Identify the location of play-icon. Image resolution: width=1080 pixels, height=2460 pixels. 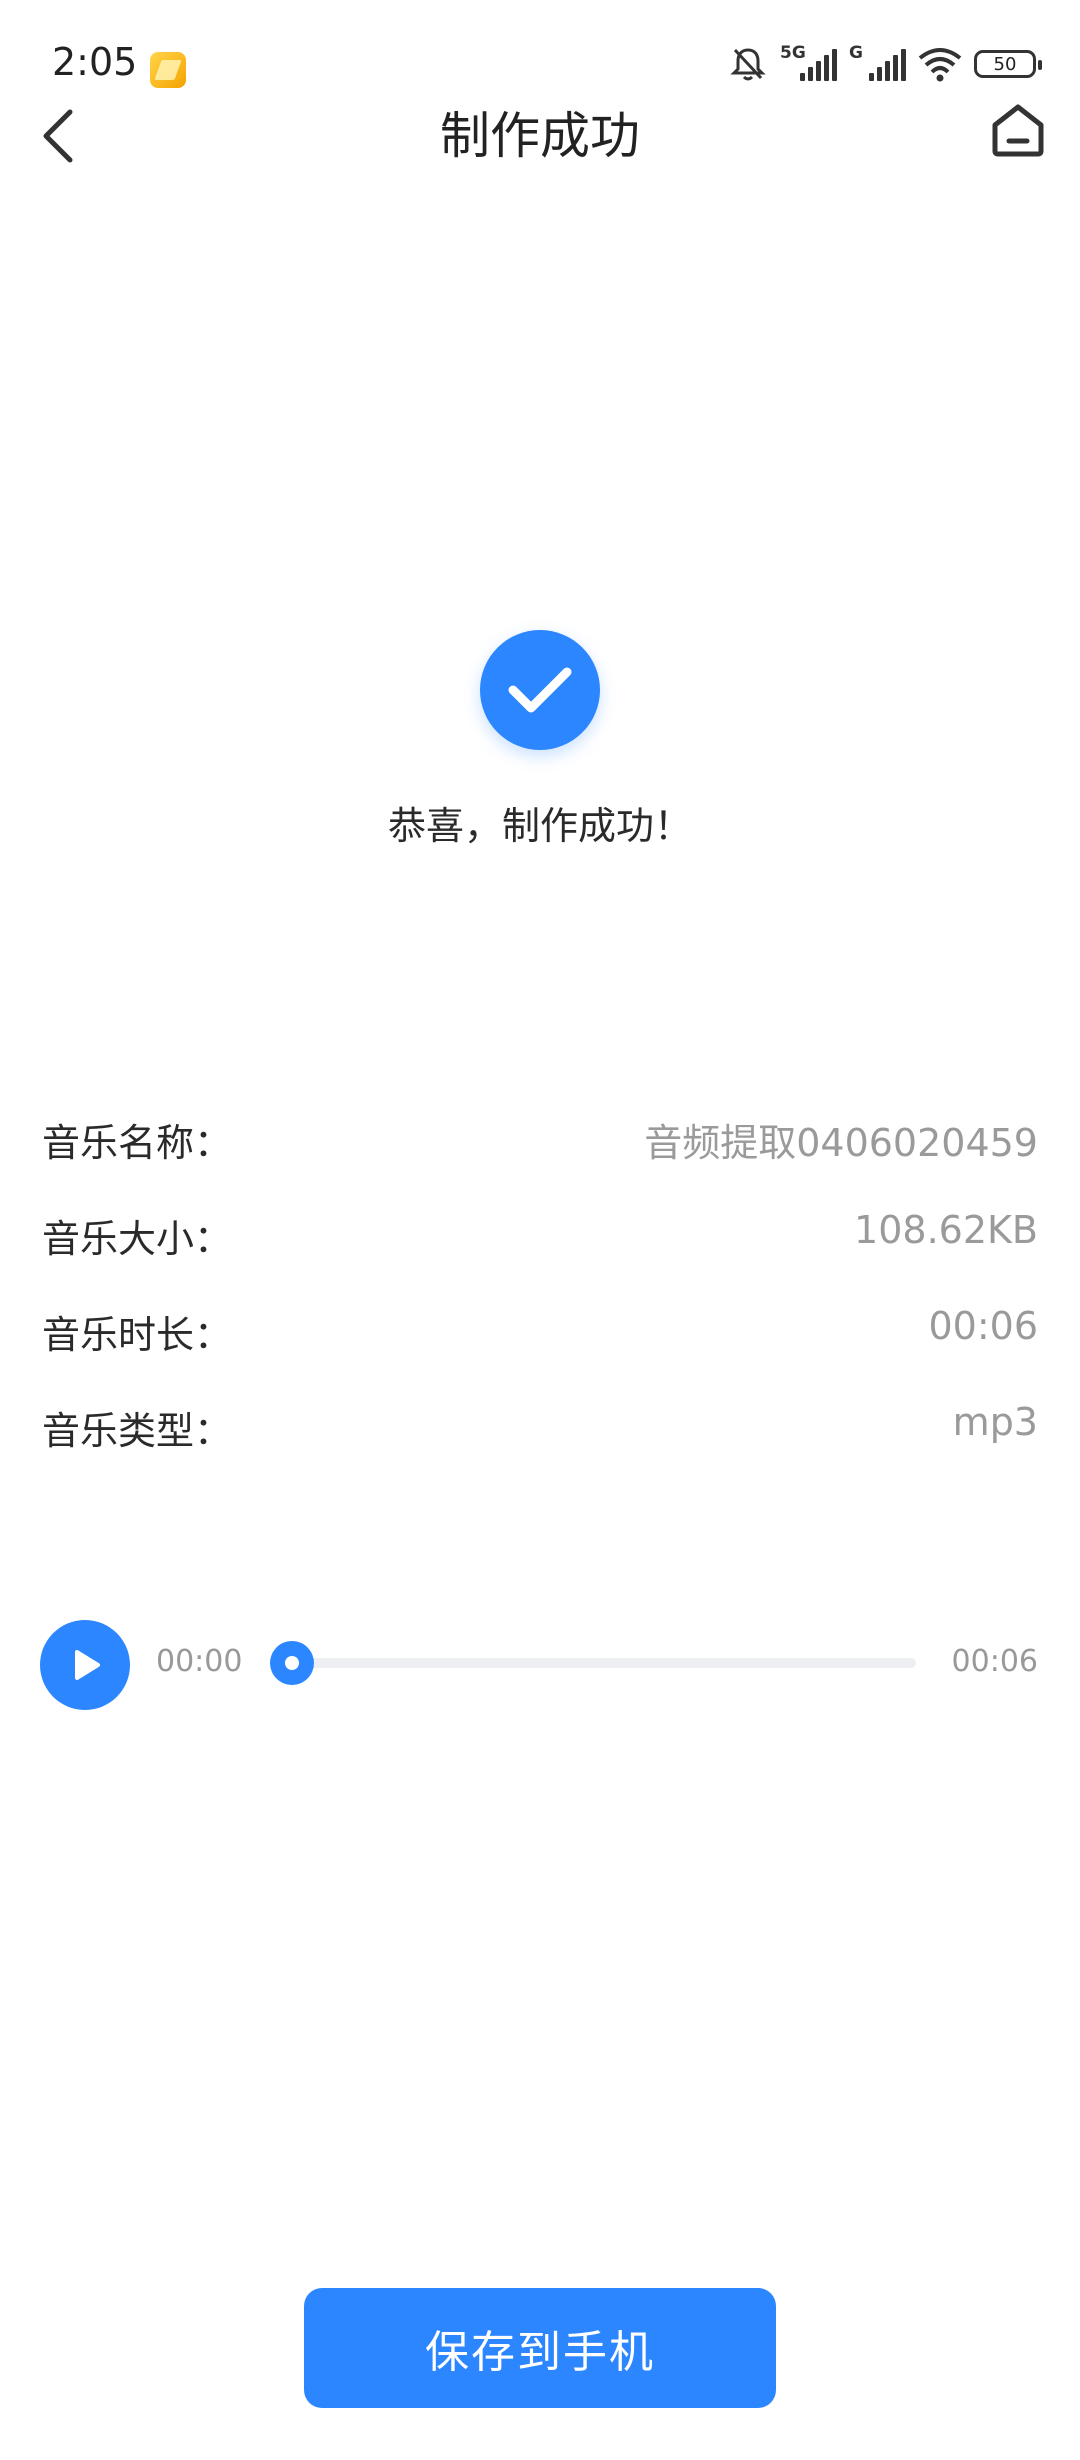
(87, 1665).